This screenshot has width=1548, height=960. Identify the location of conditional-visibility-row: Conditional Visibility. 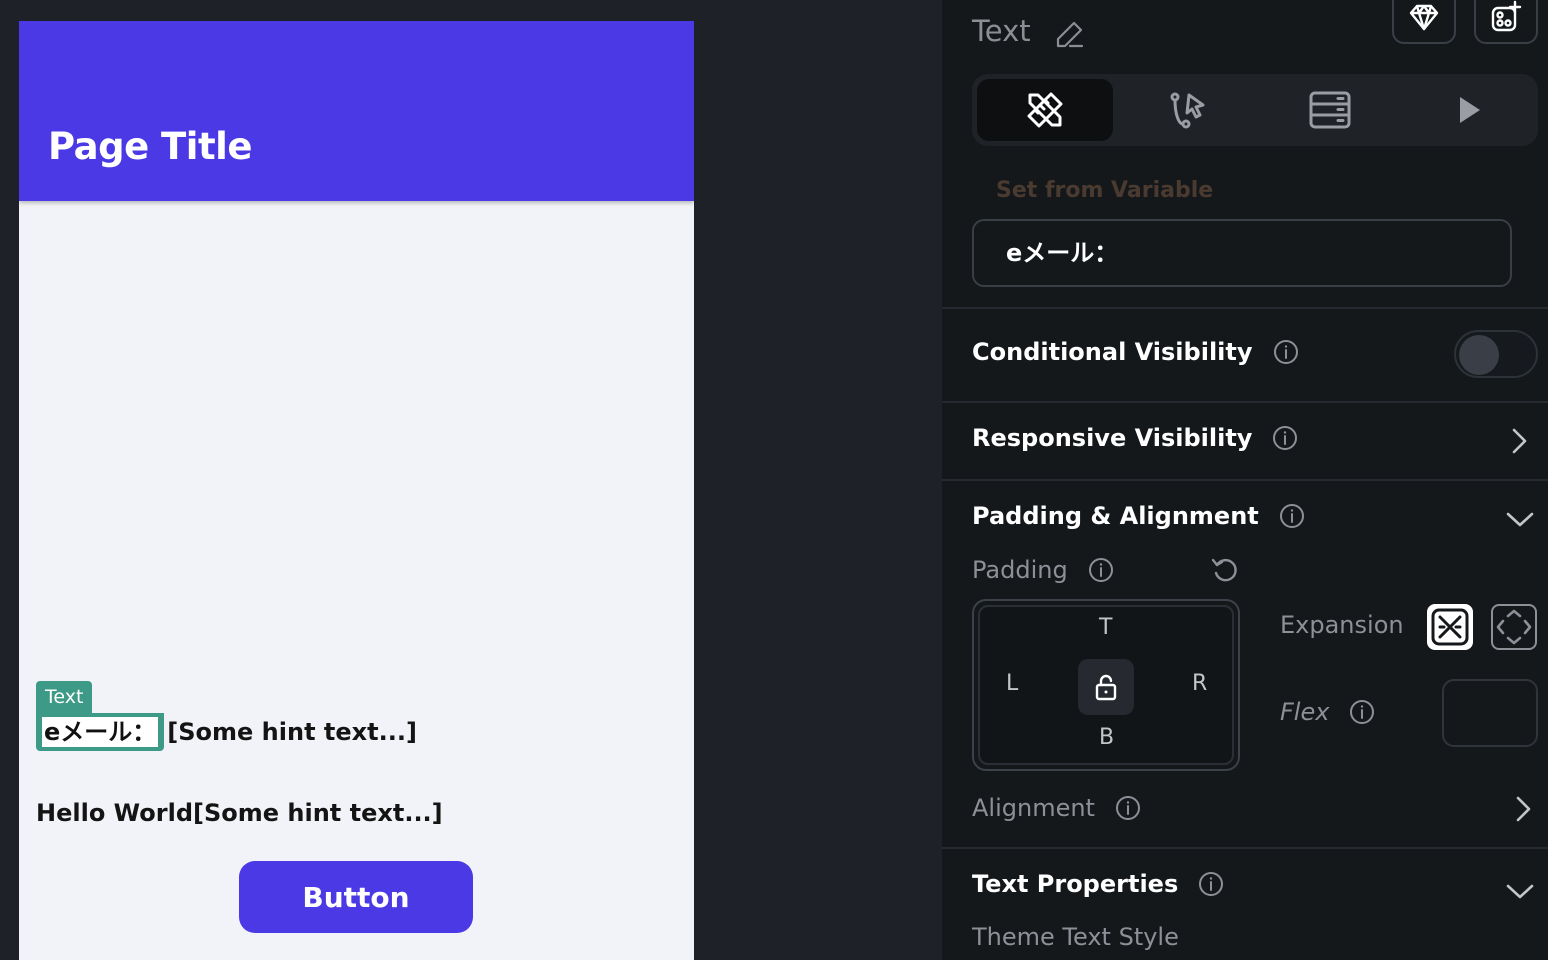
(1135, 352).